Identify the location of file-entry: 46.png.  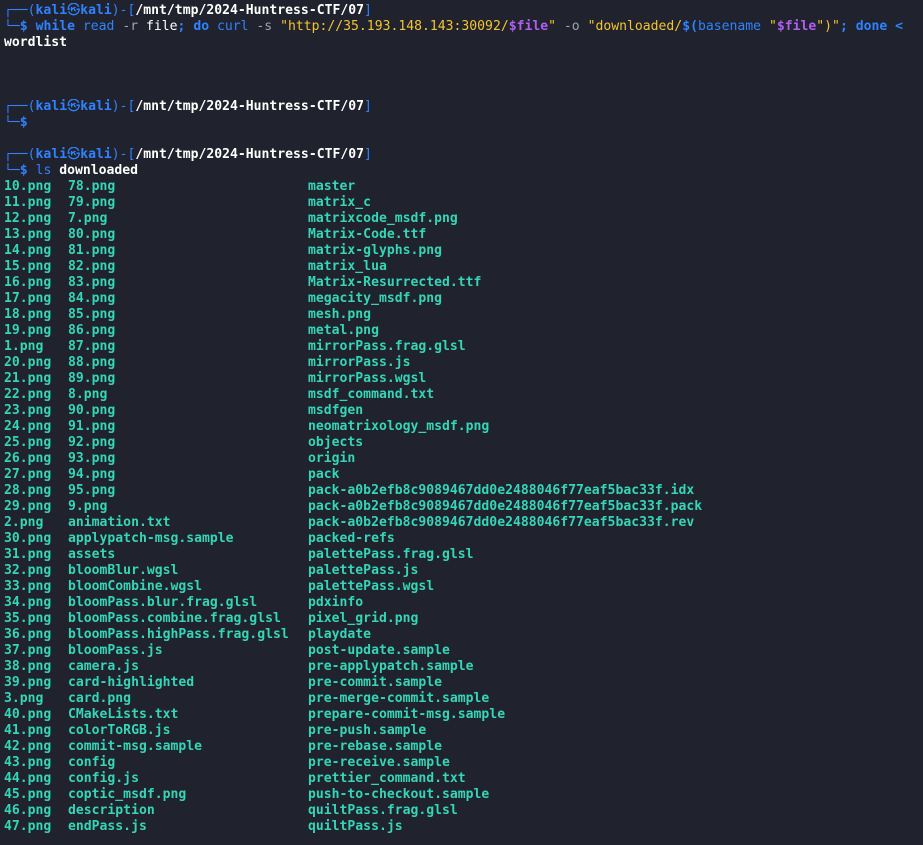
(28, 810).